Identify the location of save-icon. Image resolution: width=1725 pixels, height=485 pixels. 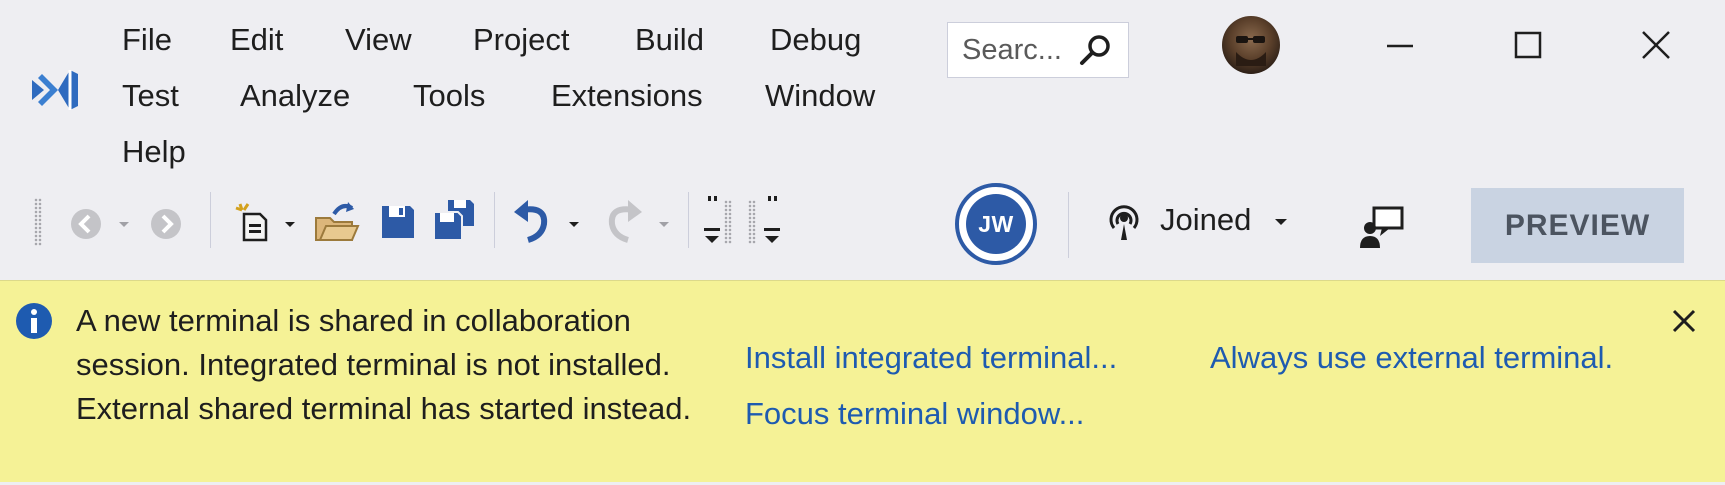
(398, 222).